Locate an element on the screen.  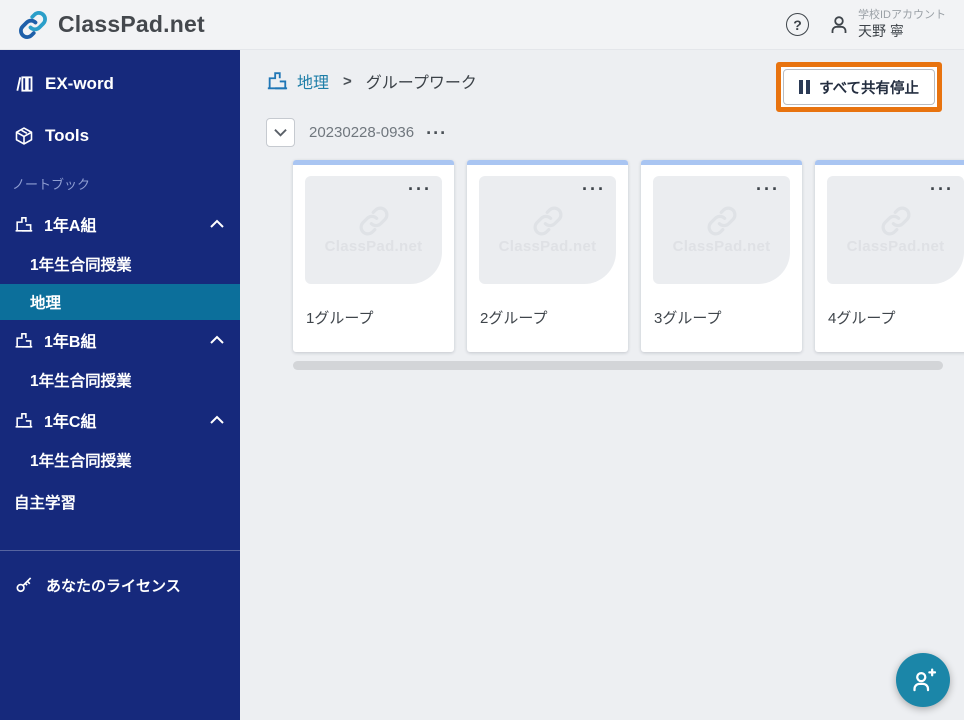
group-card-1: ClassPad.net ··· 1グループ is located at coordinates (373, 256).